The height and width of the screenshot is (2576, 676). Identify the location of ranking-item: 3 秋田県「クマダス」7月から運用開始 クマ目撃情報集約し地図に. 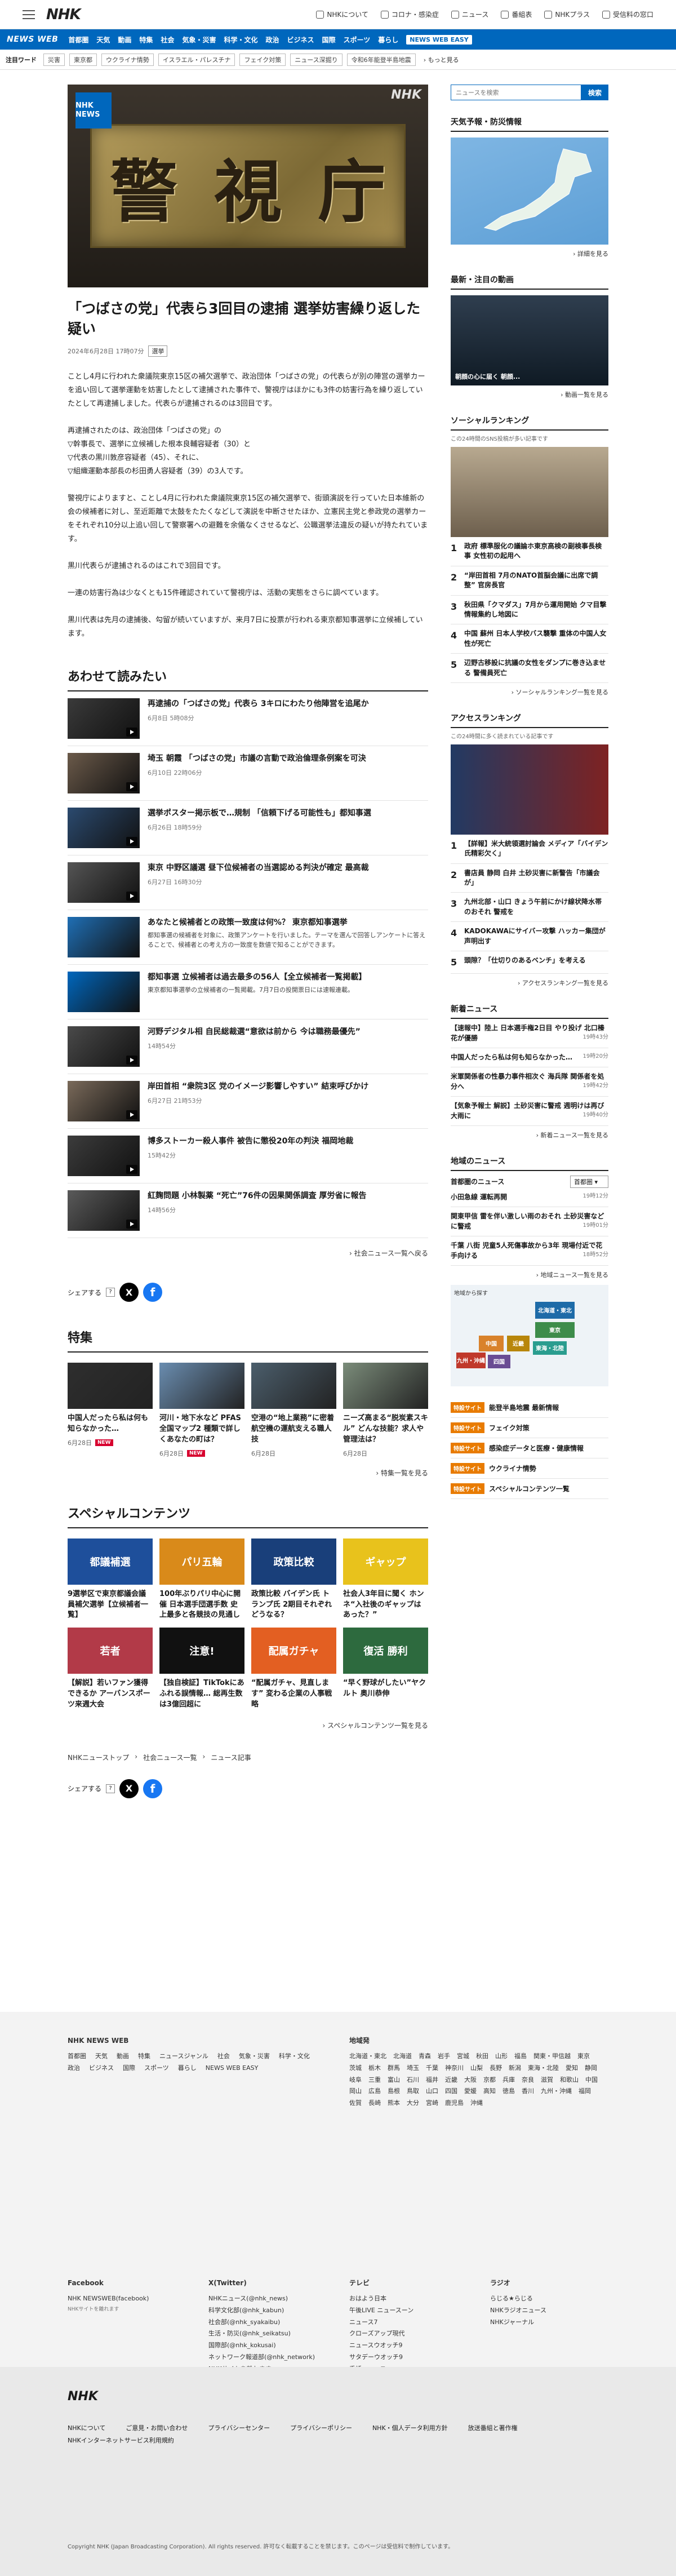
(529, 610).